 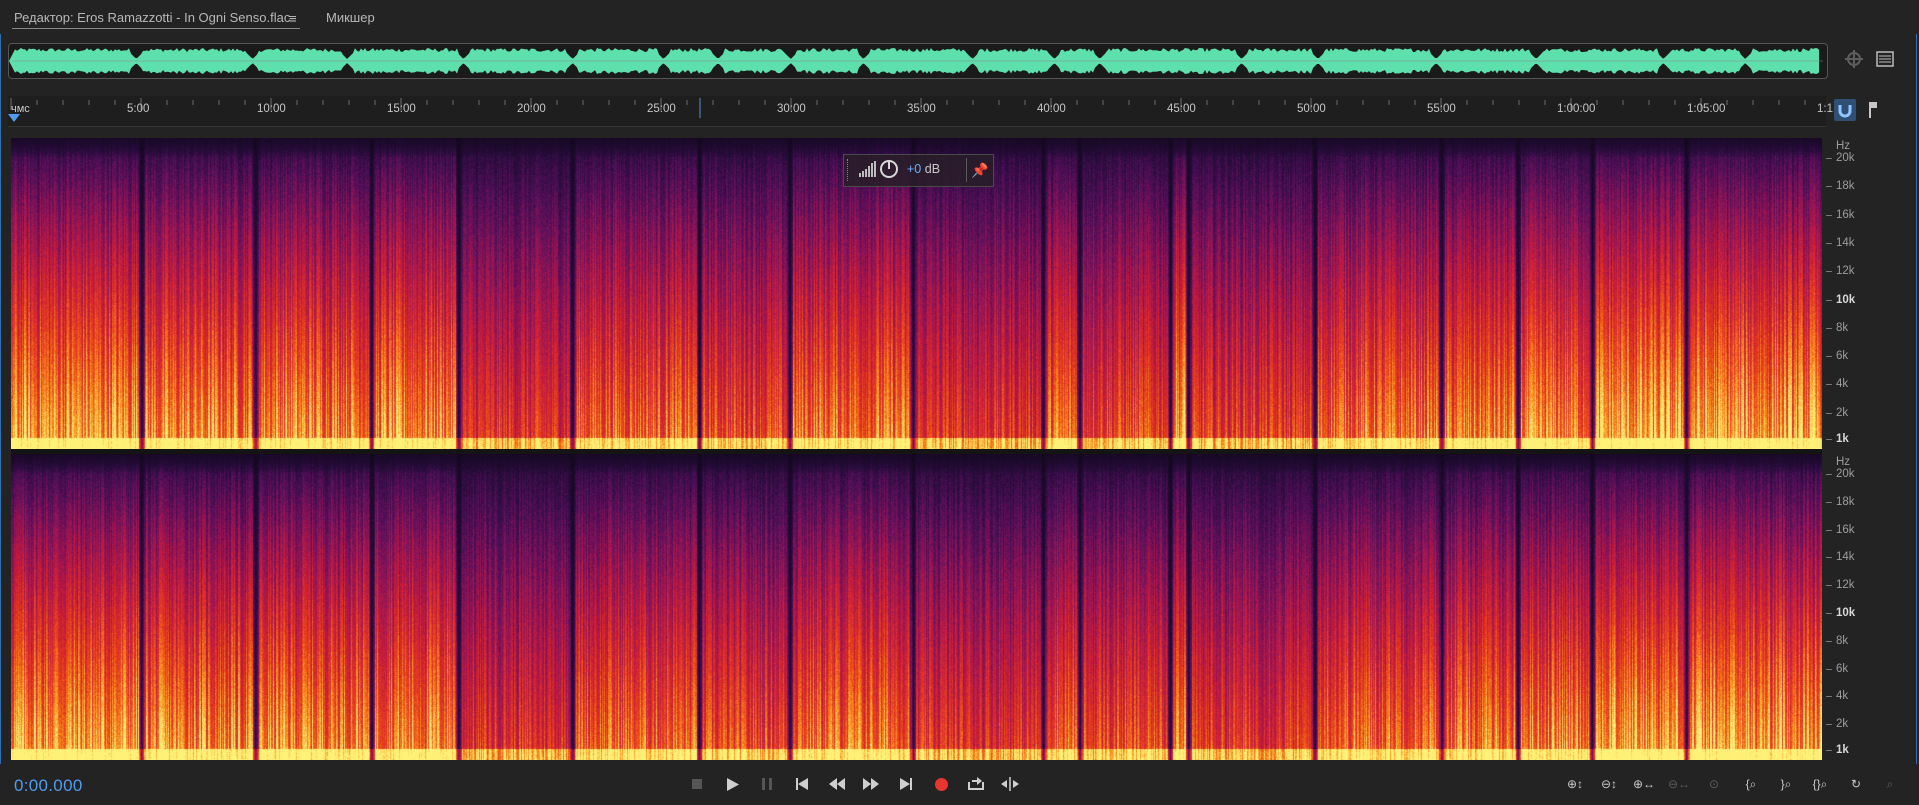 What do you see at coordinates (1311, 109) in the screenshot?
I see `ruler-tick-label: 50:00` at bounding box center [1311, 109].